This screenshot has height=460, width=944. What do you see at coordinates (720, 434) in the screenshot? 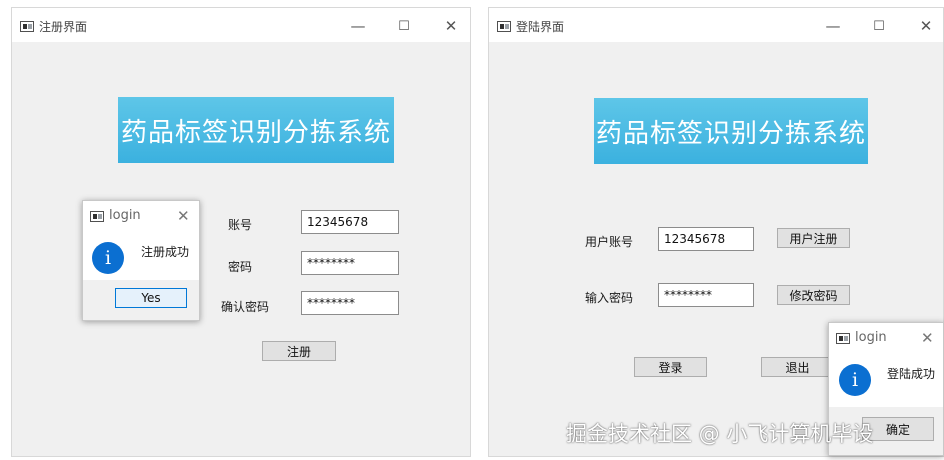
I see `watermark: 掘金技术社区 @ 小飞计算机毕设` at bounding box center [720, 434].